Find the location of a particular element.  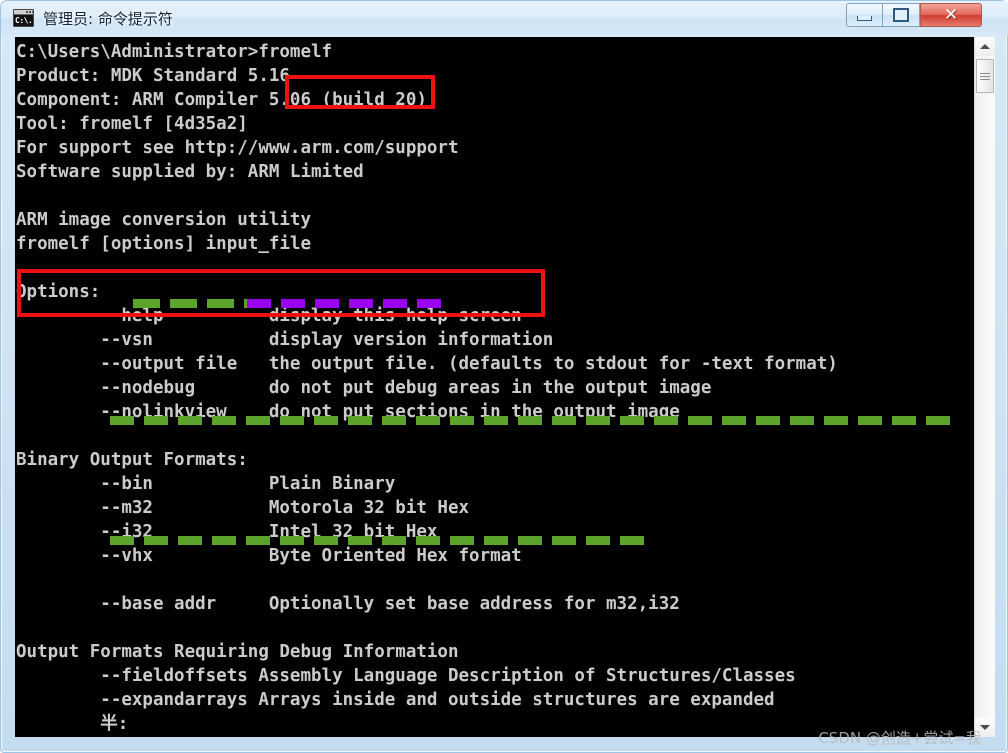

scroll-up-button is located at coordinates (985, 46).